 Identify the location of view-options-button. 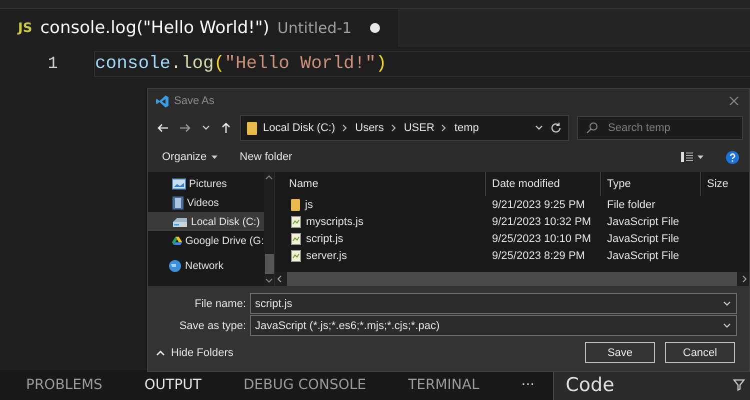
(692, 157).